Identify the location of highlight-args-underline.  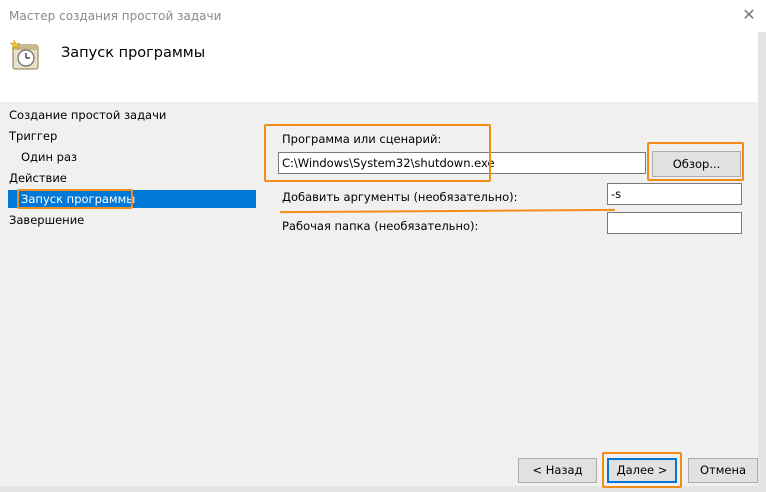
(447, 211).